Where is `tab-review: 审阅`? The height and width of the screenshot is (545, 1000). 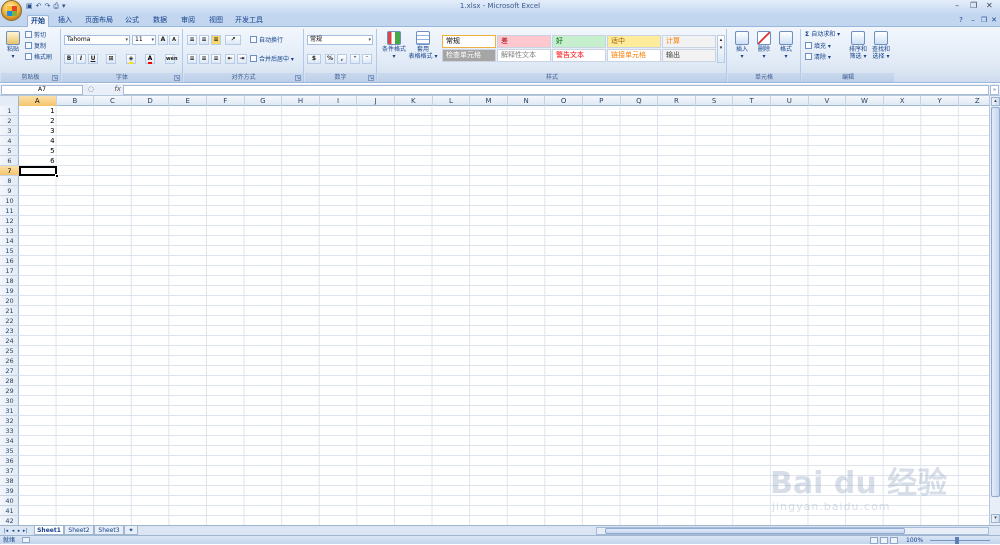 tab-review: 审阅 is located at coordinates (188, 21).